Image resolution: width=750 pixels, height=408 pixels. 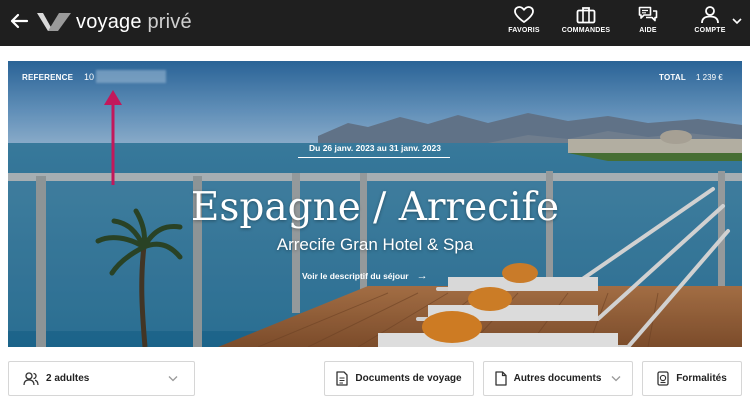 What do you see at coordinates (48, 77) in the screenshot?
I see `reference-label: REFERENCE` at bounding box center [48, 77].